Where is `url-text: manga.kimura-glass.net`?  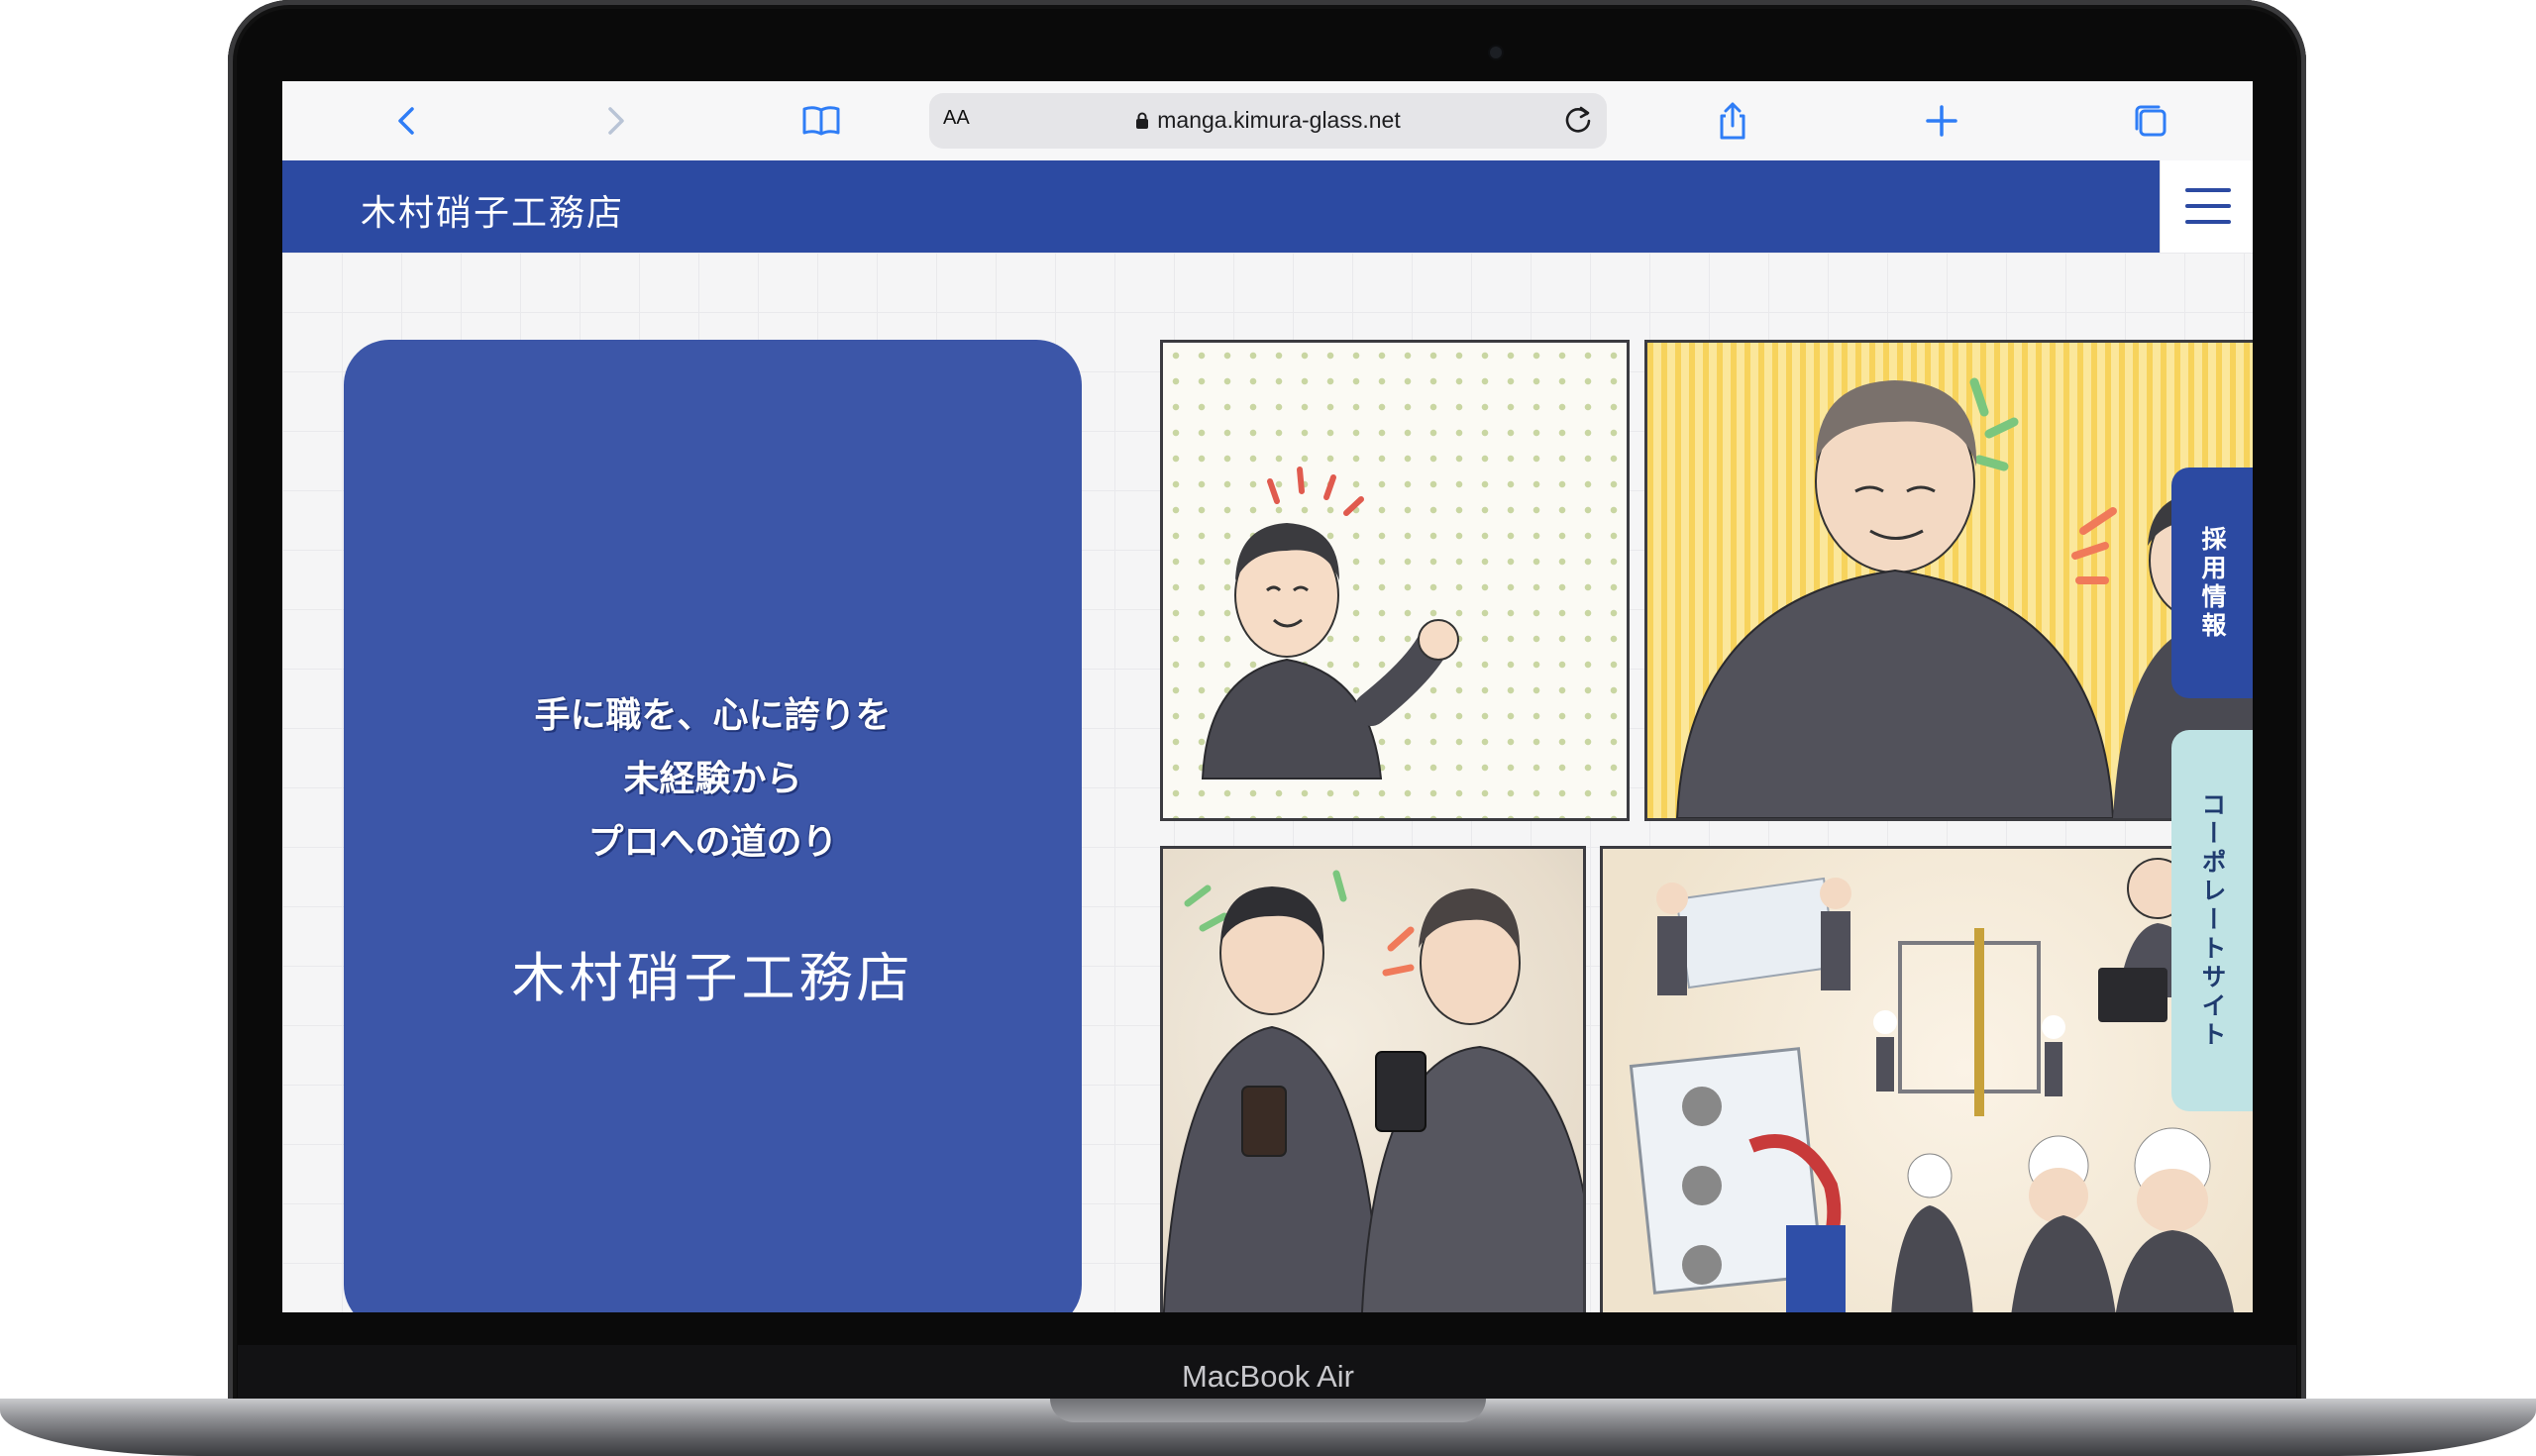
url-text: manga.kimura-glass.net is located at coordinates (1279, 120).